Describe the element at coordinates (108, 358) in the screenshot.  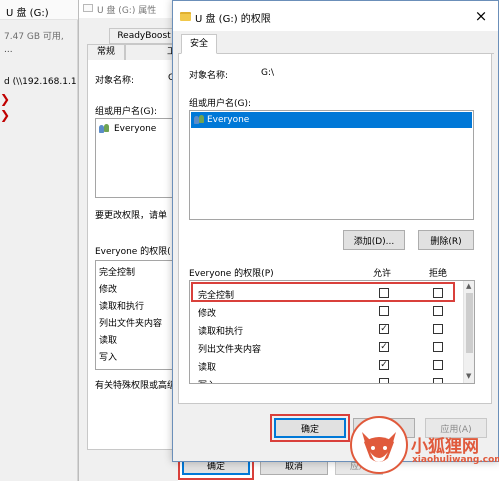
I see `back-perm-item: 写入` at that location.